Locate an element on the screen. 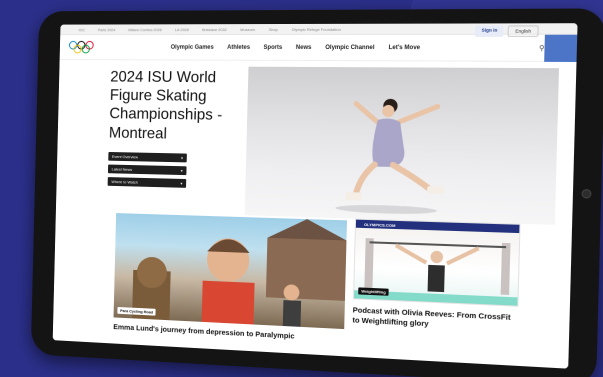 The image size is (603, 377). top-link: Brisbane 2032 is located at coordinates (214, 29).